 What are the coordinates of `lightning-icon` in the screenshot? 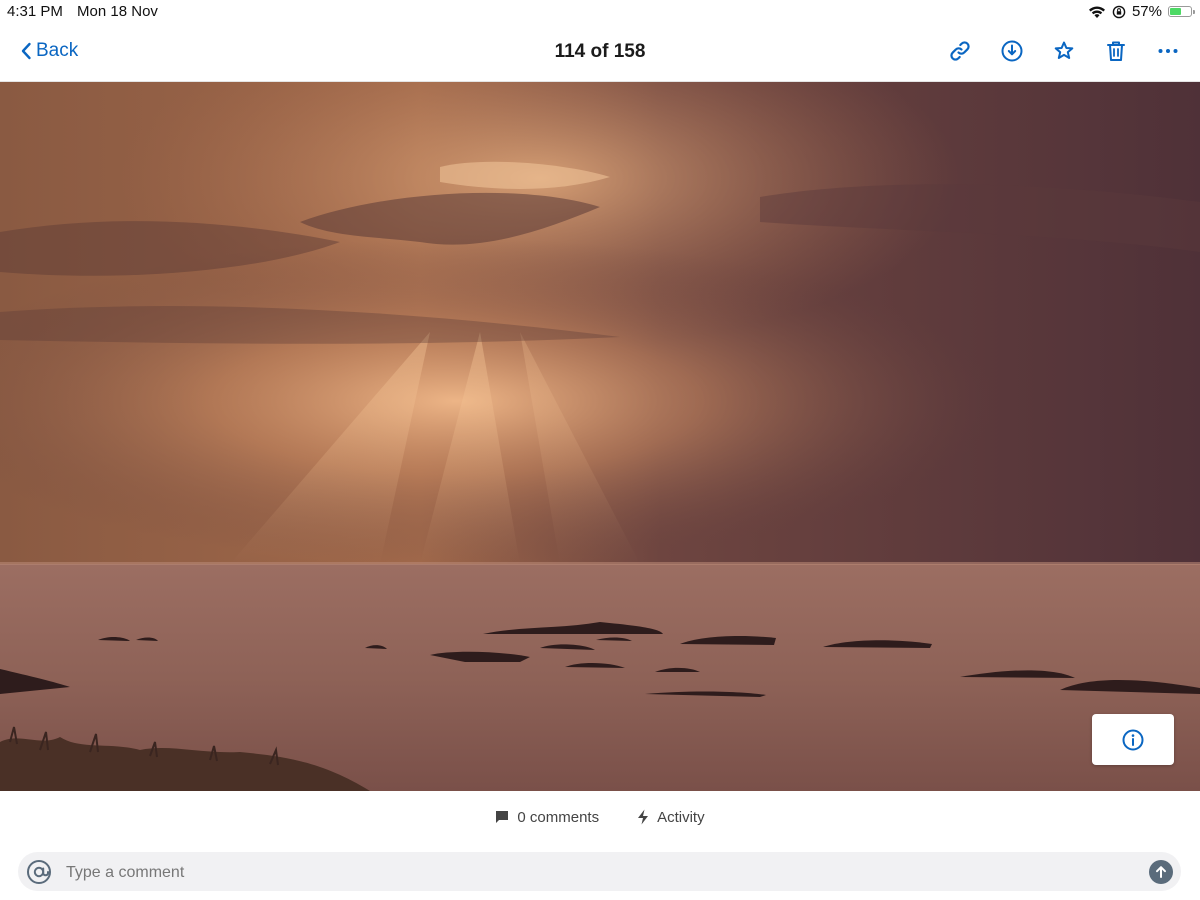 It's located at (643, 817).